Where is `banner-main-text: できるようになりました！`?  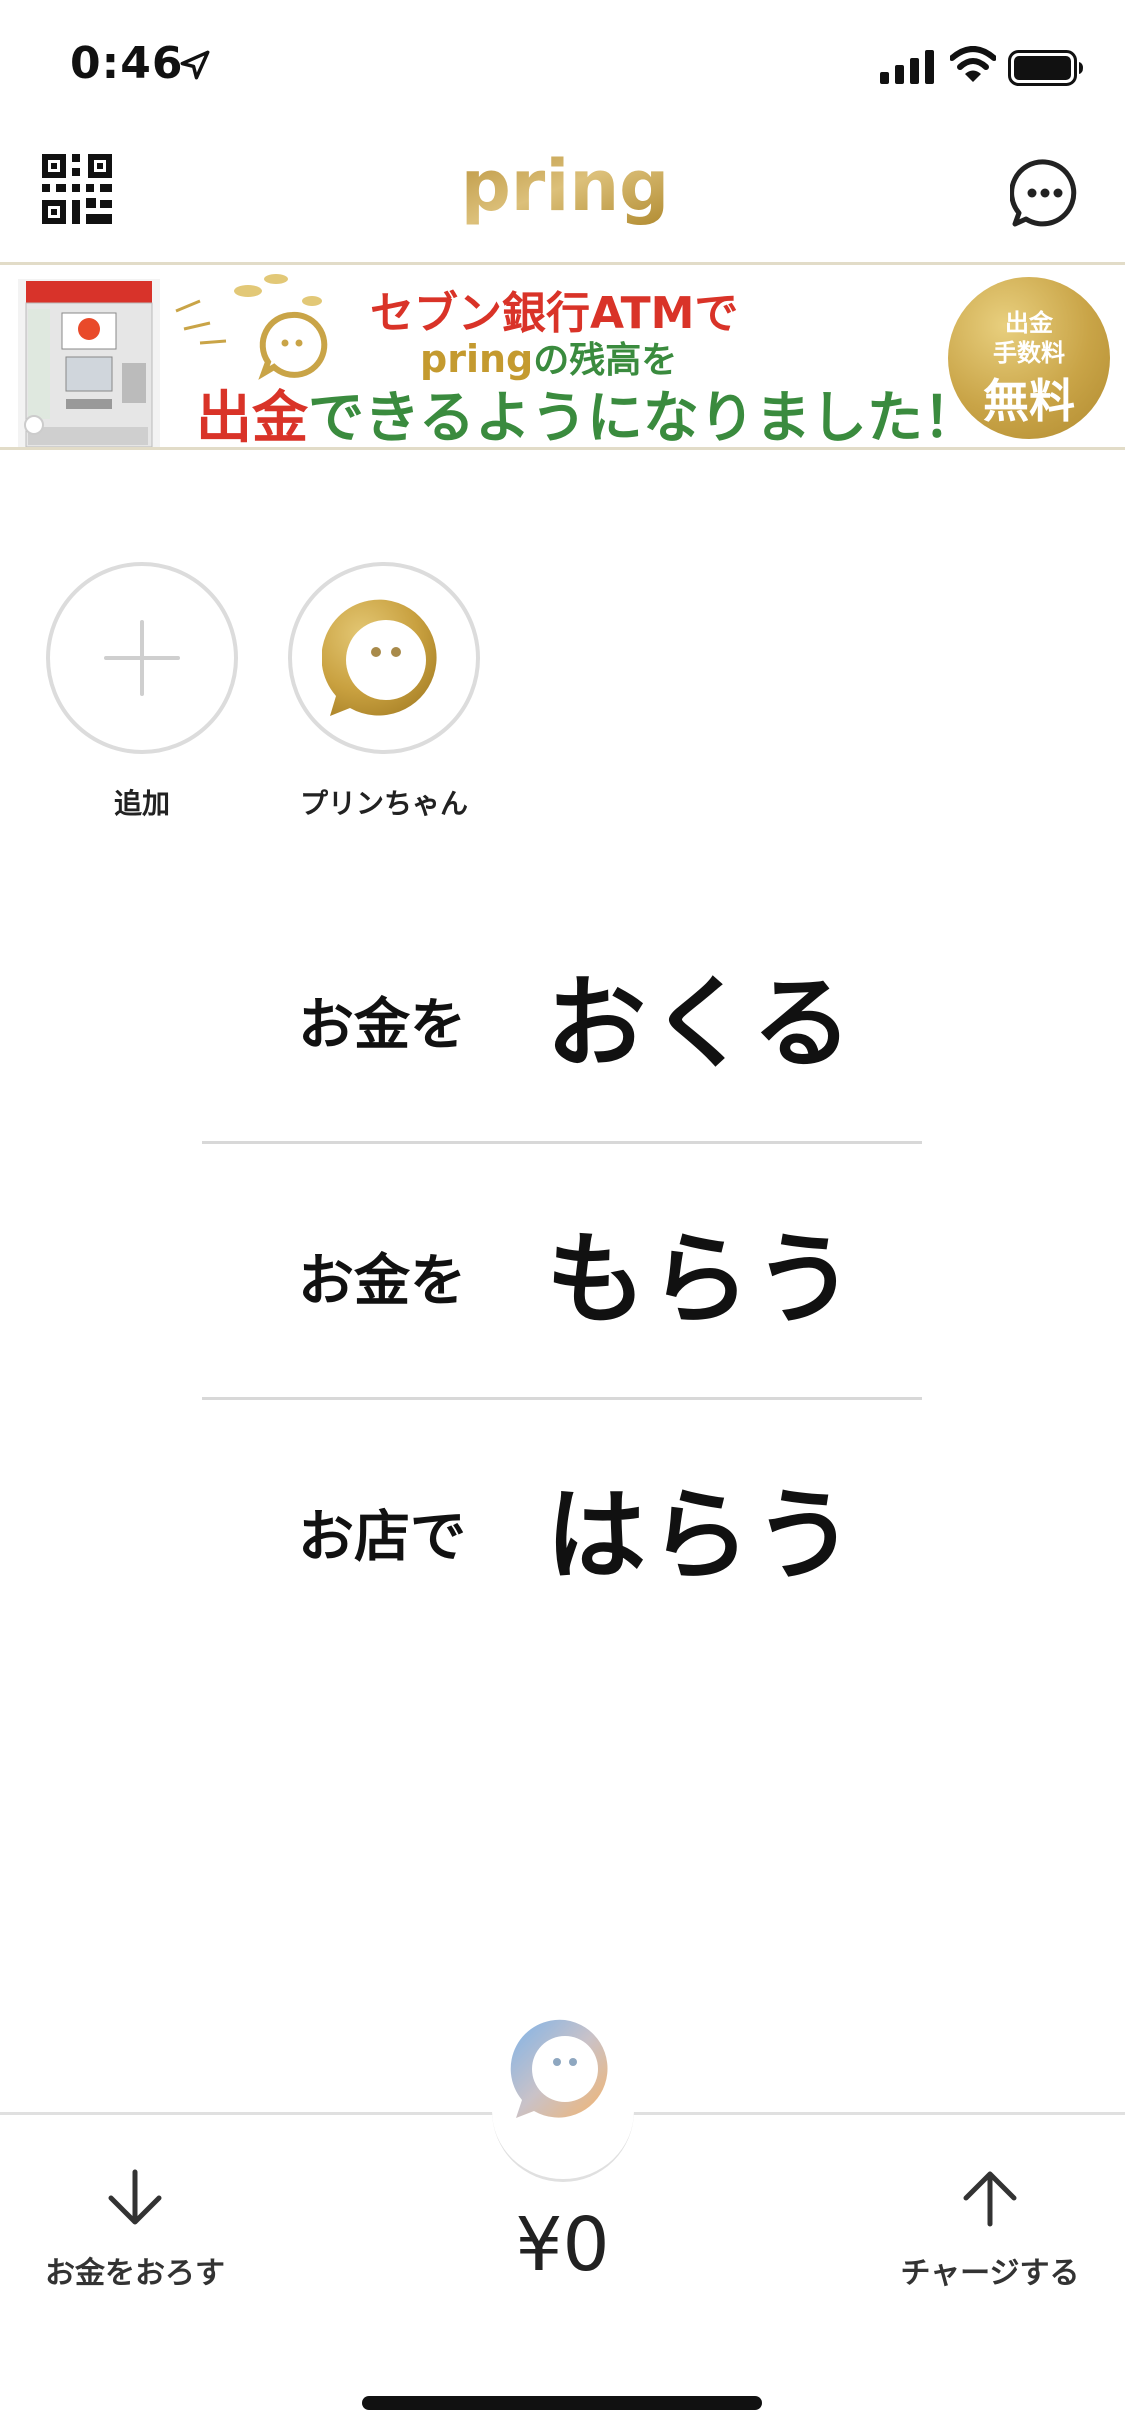
banner-main-text: できるようになりました！ is located at coordinates (643, 418).